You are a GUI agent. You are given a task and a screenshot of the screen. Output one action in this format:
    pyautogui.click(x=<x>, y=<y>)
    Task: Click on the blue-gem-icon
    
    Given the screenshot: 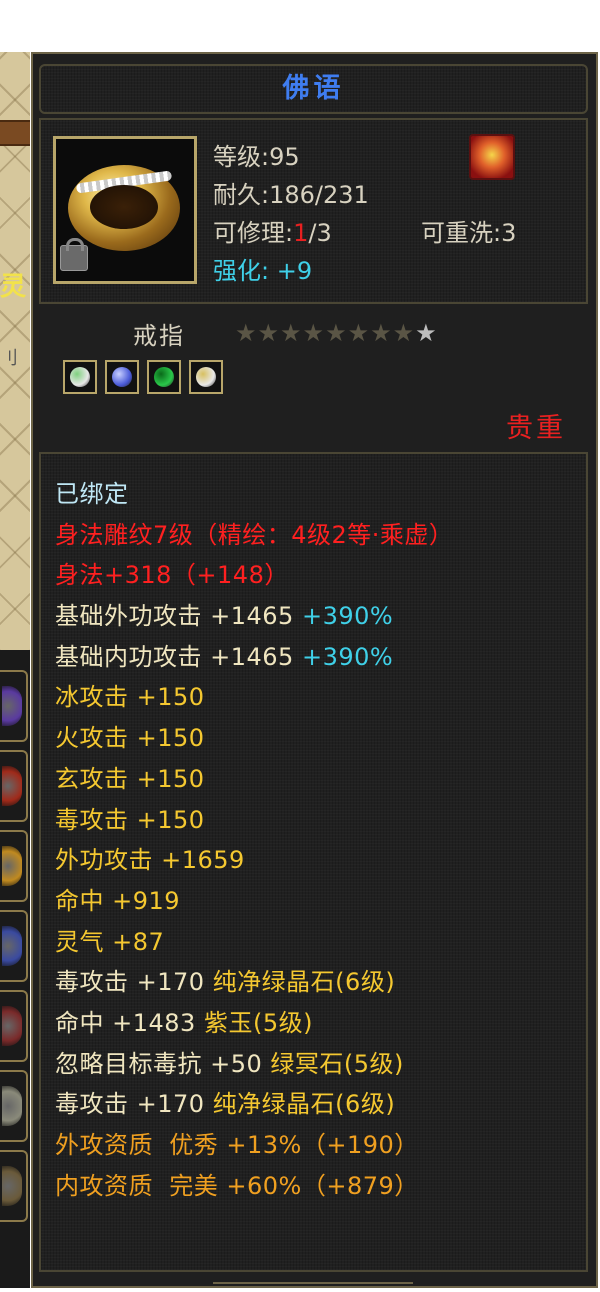 What is the action you would take?
    pyautogui.click(x=122, y=377)
    